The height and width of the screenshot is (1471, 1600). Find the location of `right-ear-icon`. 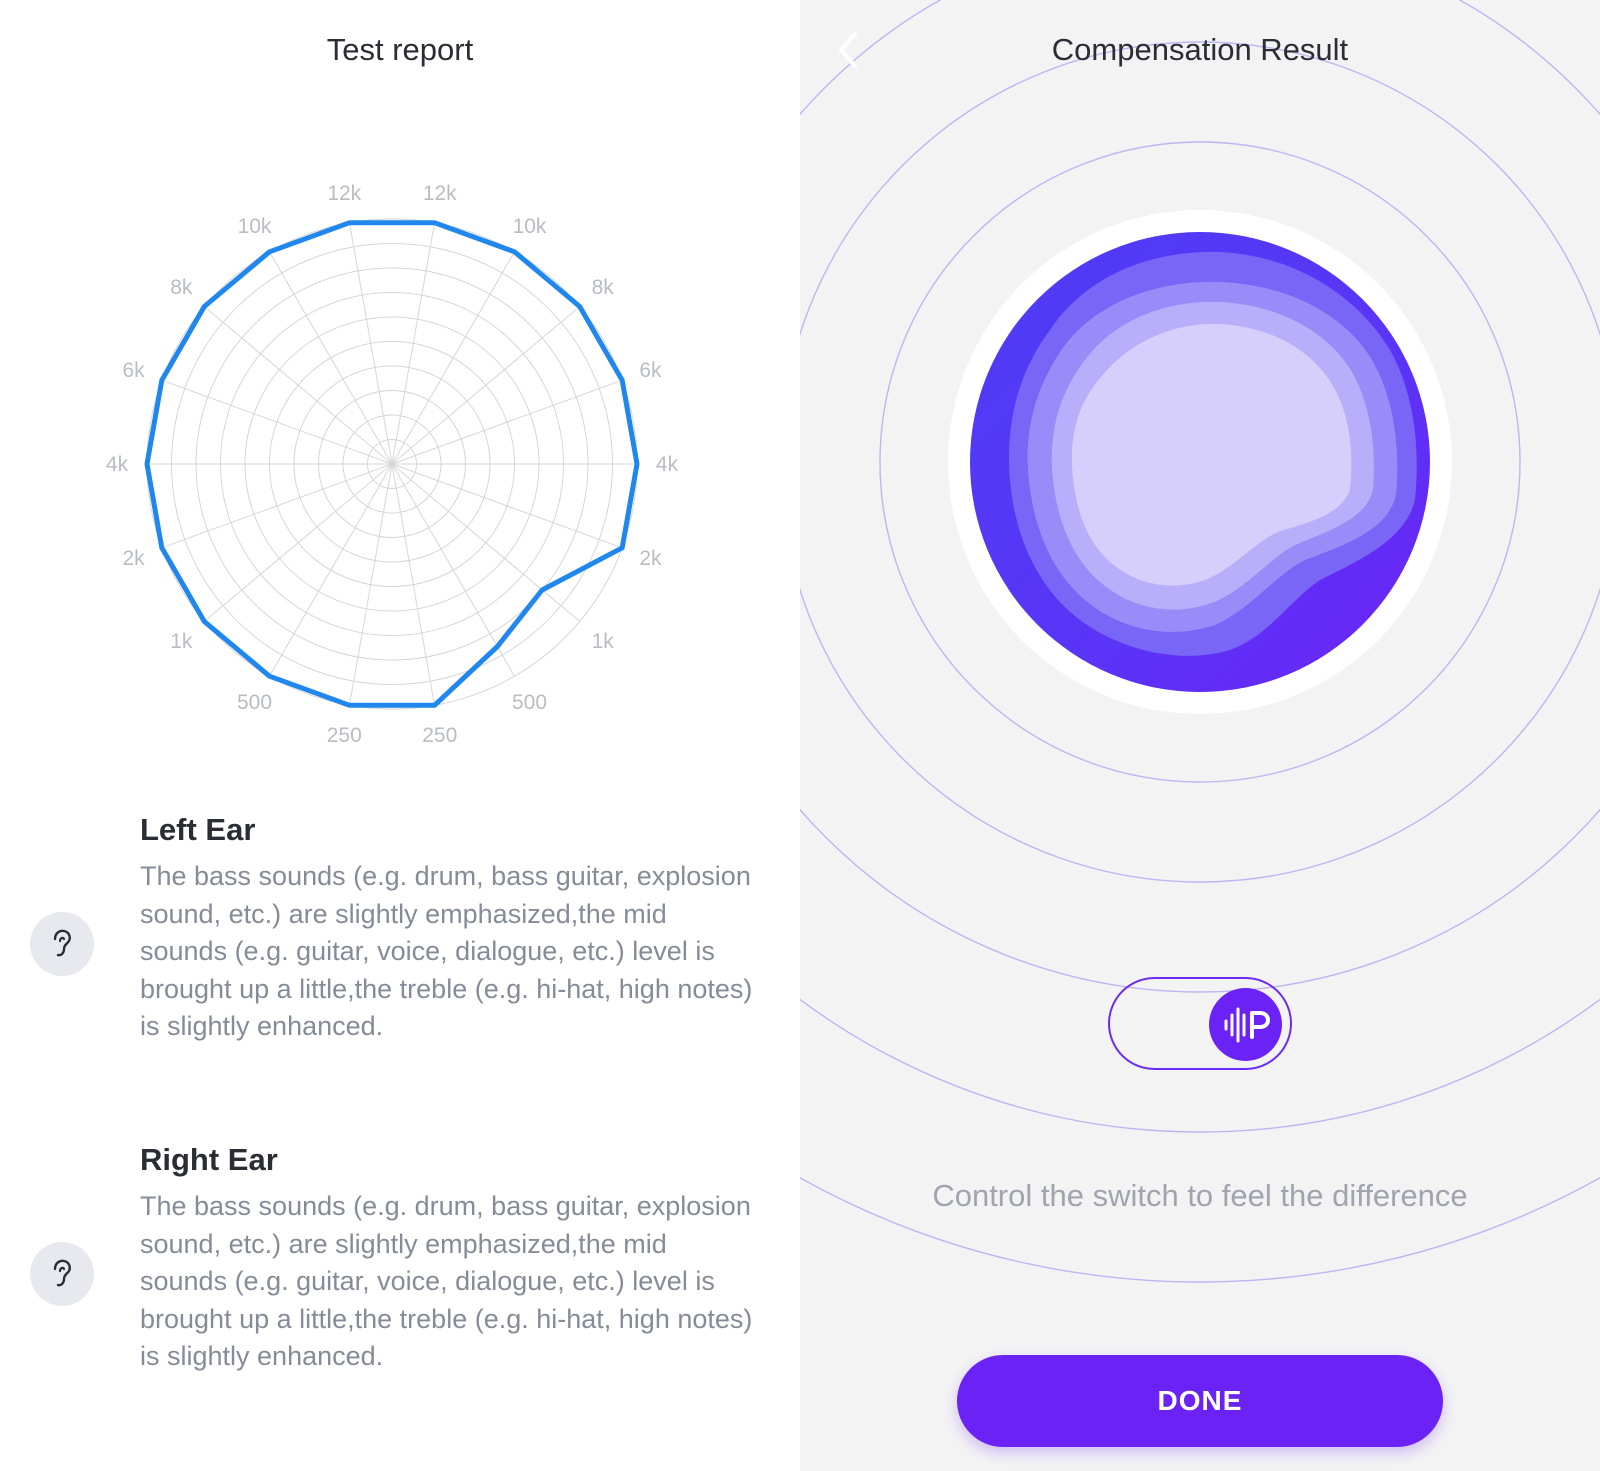

right-ear-icon is located at coordinates (62, 1274).